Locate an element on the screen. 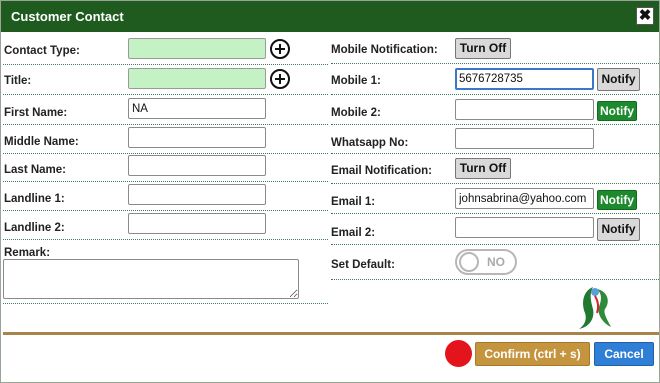 The image size is (660, 383). first-name-field is located at coordinates (197, 108).